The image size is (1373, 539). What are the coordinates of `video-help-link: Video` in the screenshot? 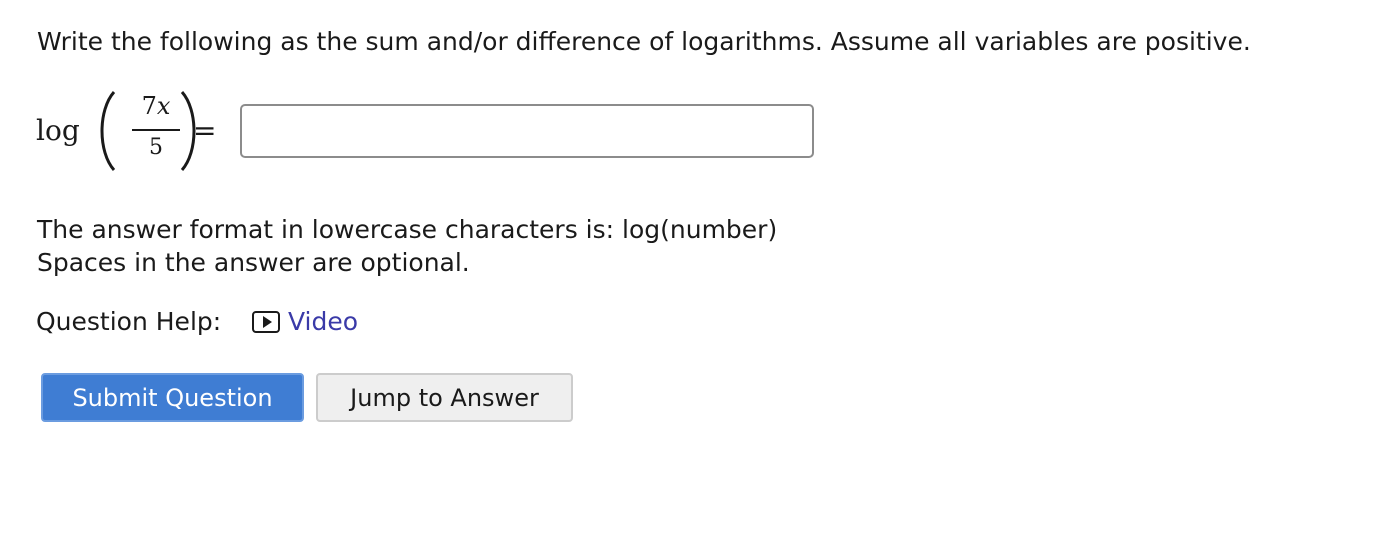 It's located at (305, 322).